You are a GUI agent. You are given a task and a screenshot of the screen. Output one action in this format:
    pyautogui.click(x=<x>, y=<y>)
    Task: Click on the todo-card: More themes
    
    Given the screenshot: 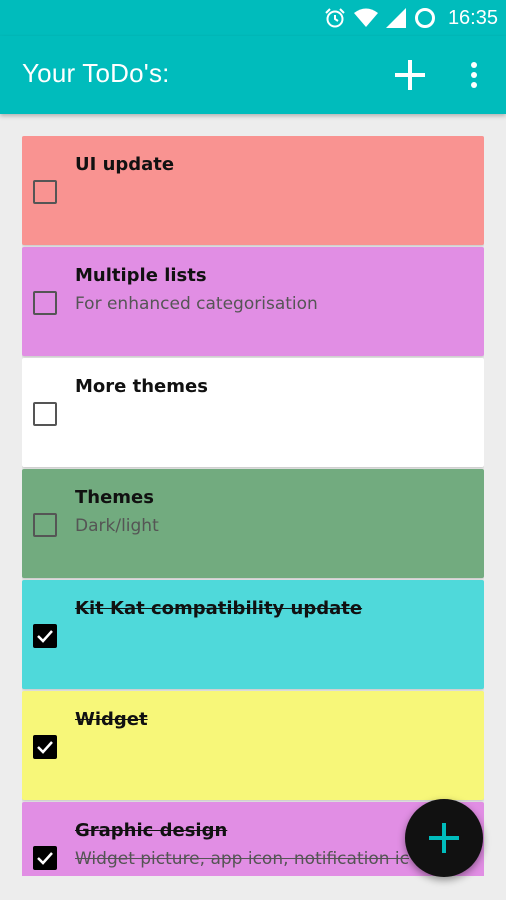 What is the action you would take?
    pyautogui.click(x=253, y=412)
    